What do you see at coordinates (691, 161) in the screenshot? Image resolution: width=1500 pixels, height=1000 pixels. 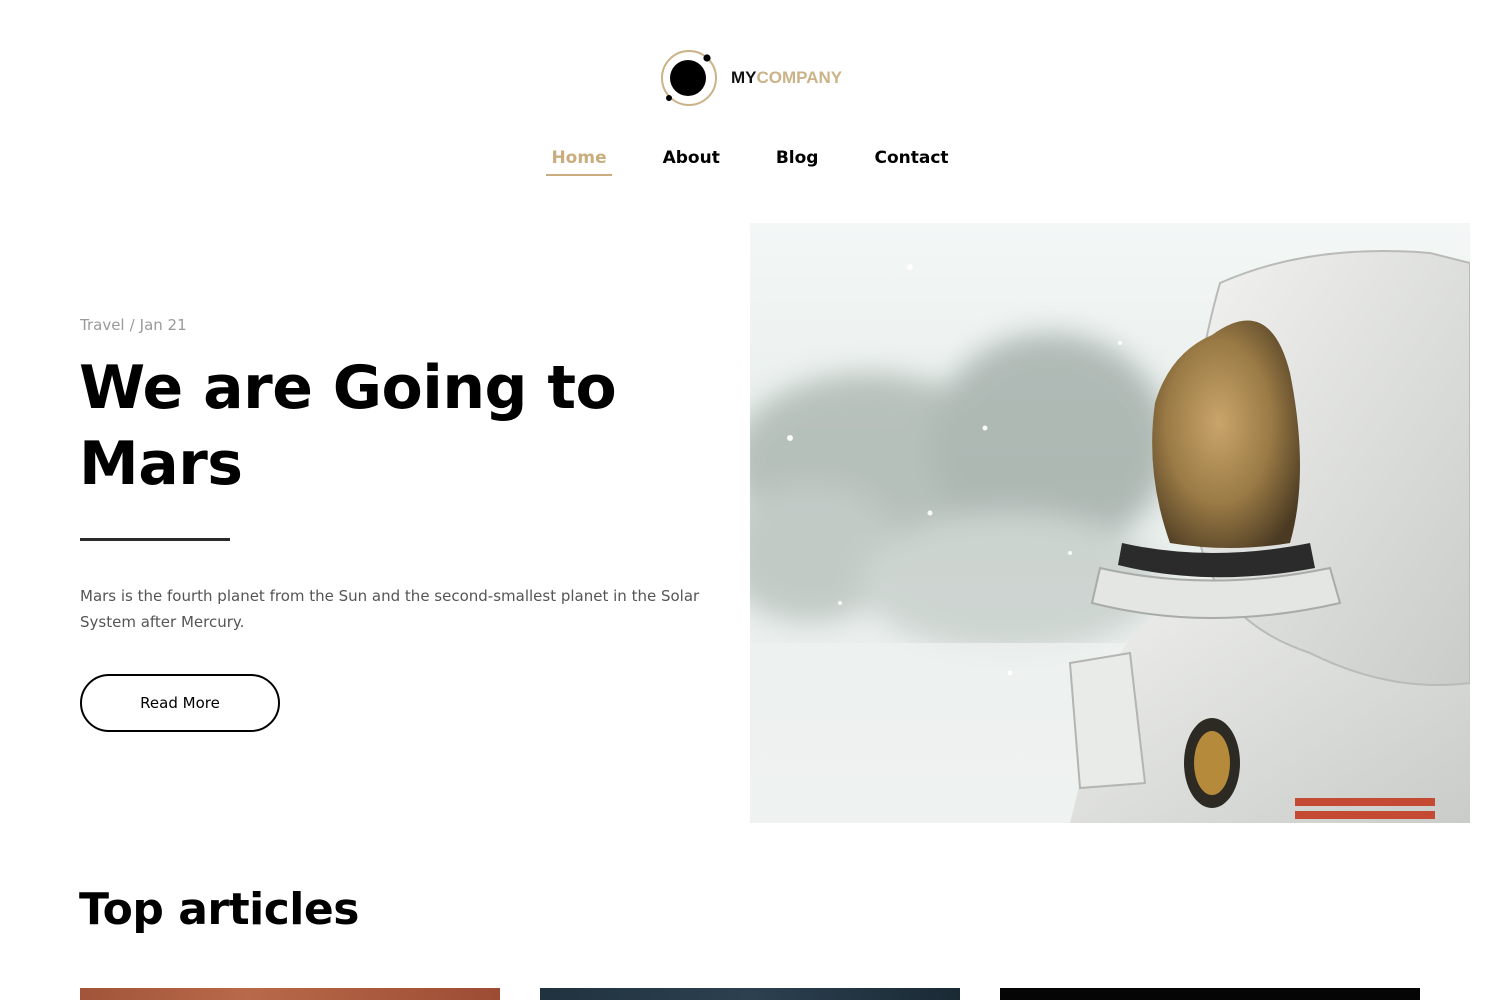 I see `nav-item-about: About` at bounding box center [691, 161].